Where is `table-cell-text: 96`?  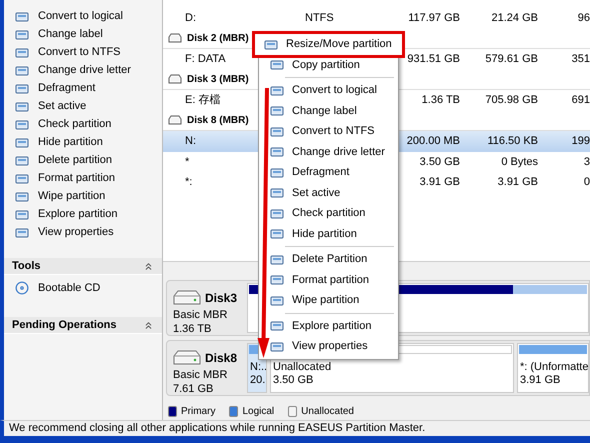 table-cell-text: 96 is located at coordinates (583, 18).